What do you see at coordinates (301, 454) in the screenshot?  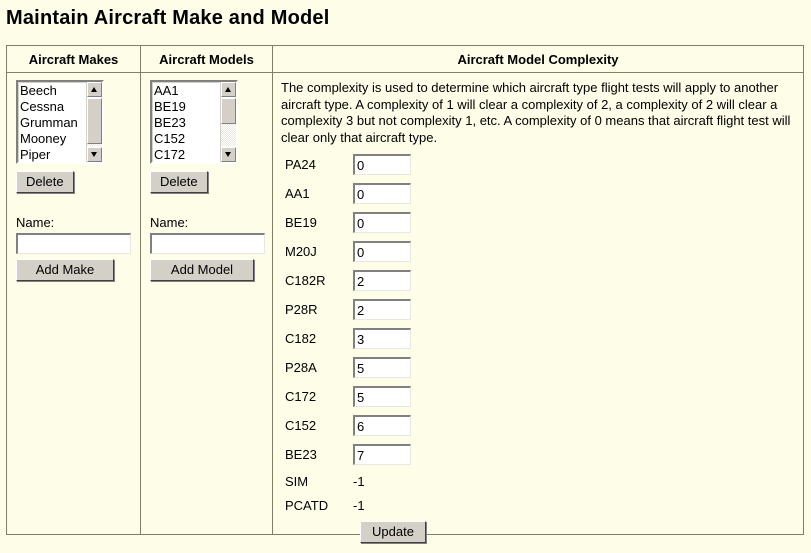 I see `complexity-label: BE23` at bounding box center [301, 454].